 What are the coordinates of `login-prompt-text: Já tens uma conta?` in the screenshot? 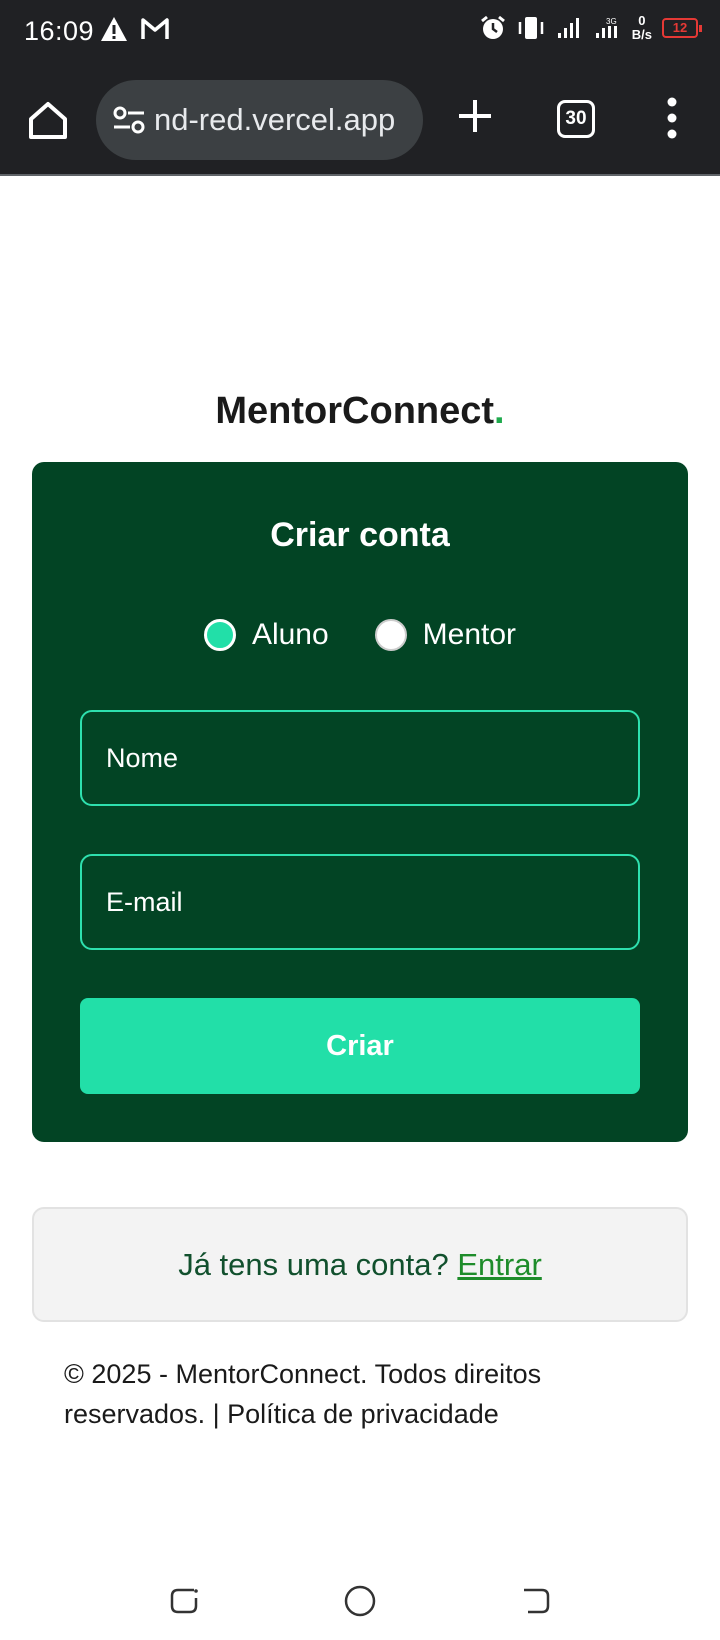 It's located at (313, 1264).